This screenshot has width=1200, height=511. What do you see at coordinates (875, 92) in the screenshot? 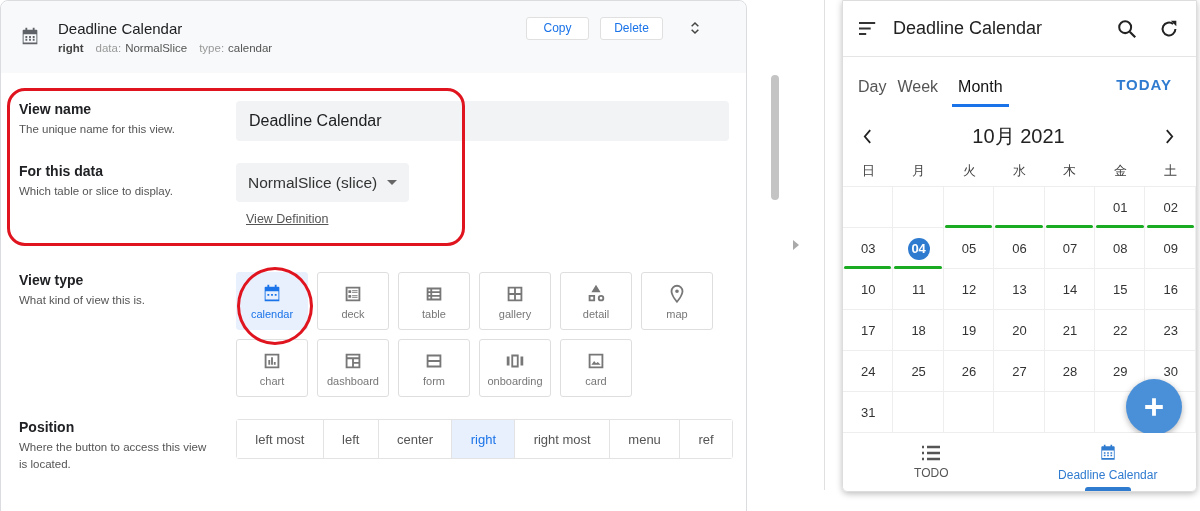
I see `calendar-tab: Day` at bounding box center [875, 92].